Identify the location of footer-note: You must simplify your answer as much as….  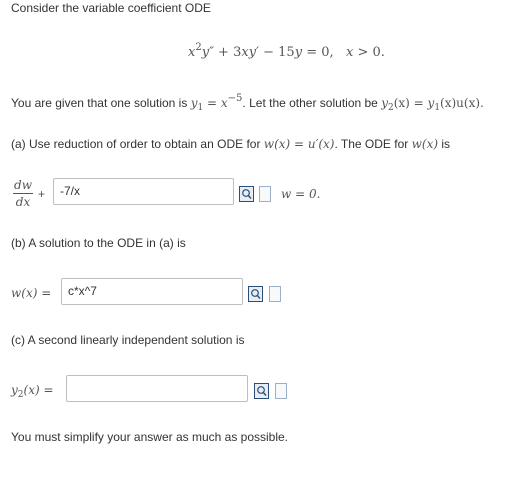
(150, 437).